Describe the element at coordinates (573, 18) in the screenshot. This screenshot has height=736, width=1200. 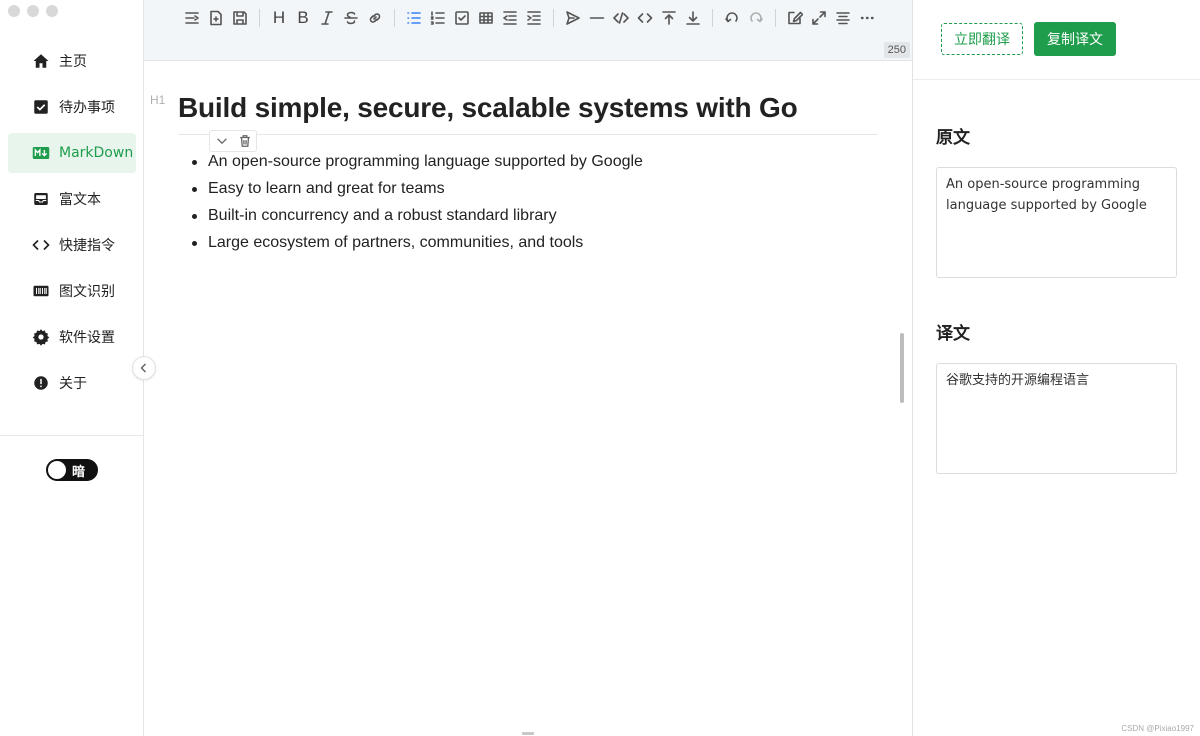
I see `quote-icon` at that location.